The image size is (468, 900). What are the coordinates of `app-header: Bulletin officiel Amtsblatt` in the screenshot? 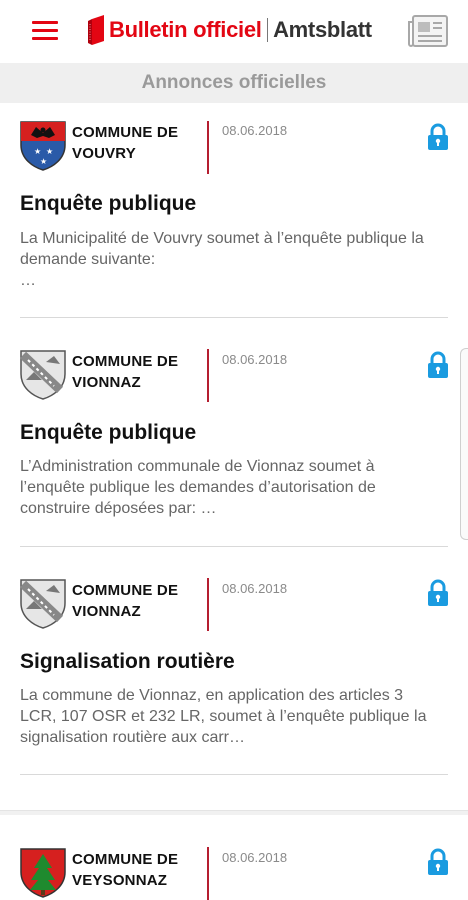 It's located at (234, 31).